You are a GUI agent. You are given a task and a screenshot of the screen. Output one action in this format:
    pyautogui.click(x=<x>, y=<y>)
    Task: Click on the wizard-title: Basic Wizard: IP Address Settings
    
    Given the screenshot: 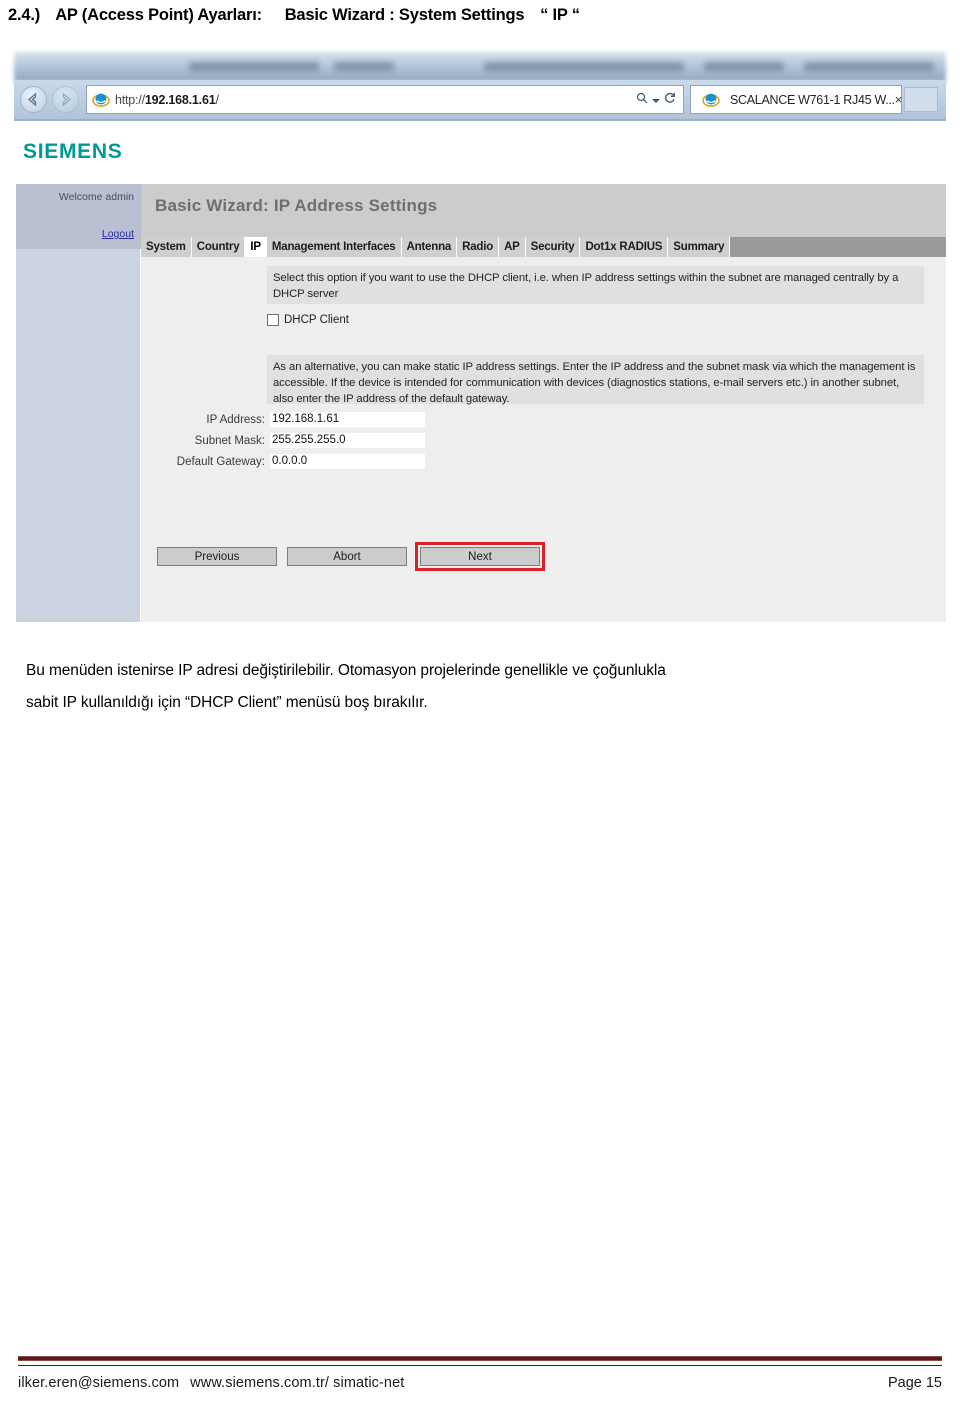 What is the action you would take?
    pyautogui.click(x=296, y=205)
    